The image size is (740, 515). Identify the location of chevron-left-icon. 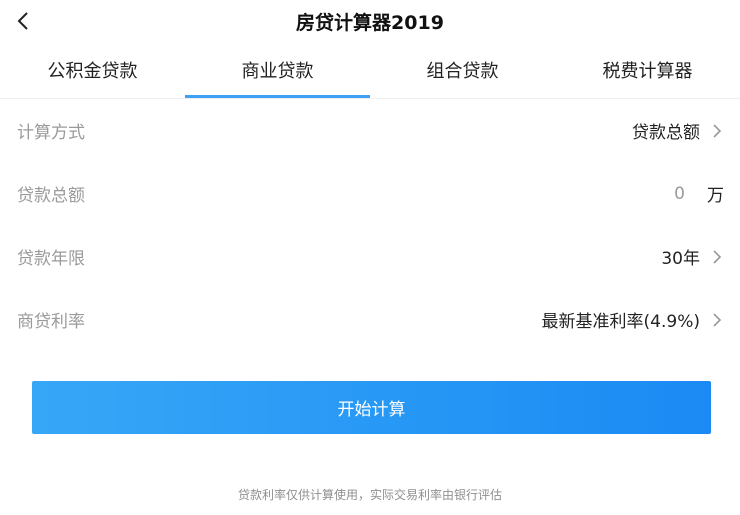
(22, 21).